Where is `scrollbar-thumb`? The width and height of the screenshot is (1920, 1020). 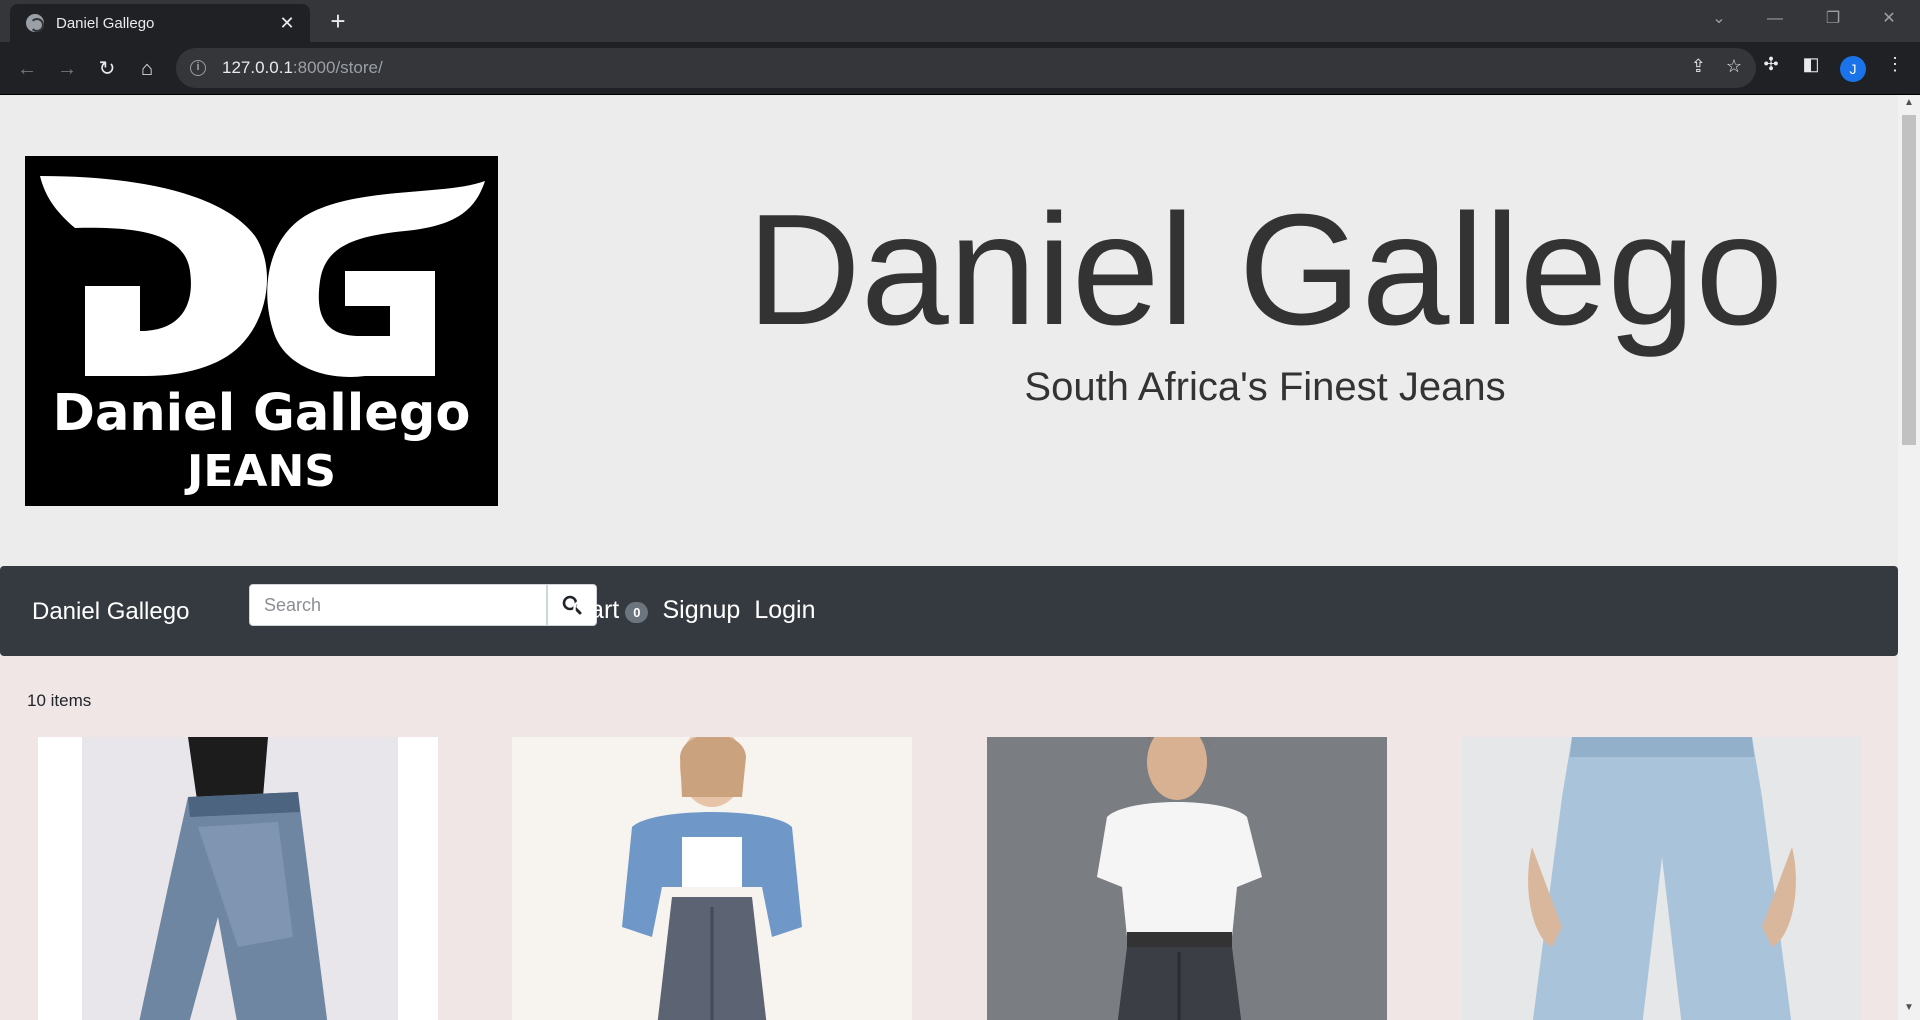
scrollbar-thumb is located at coordinates (1909, 280).